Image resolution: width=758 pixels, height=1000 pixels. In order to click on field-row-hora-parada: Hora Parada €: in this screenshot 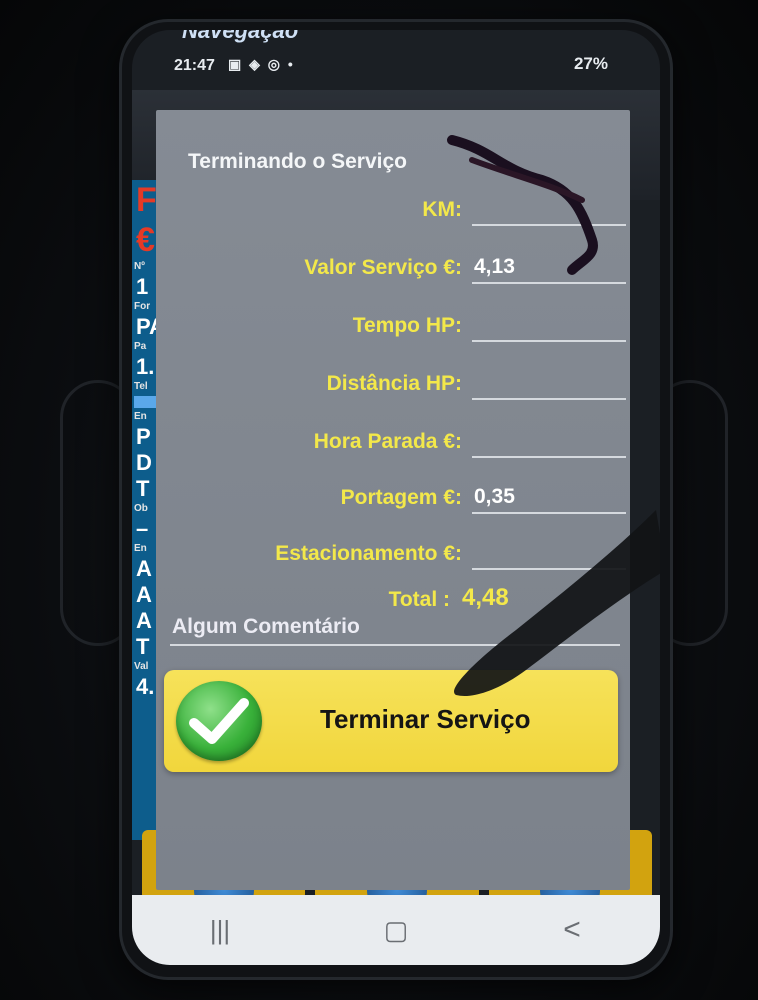, I will do `click(393, 448)`.